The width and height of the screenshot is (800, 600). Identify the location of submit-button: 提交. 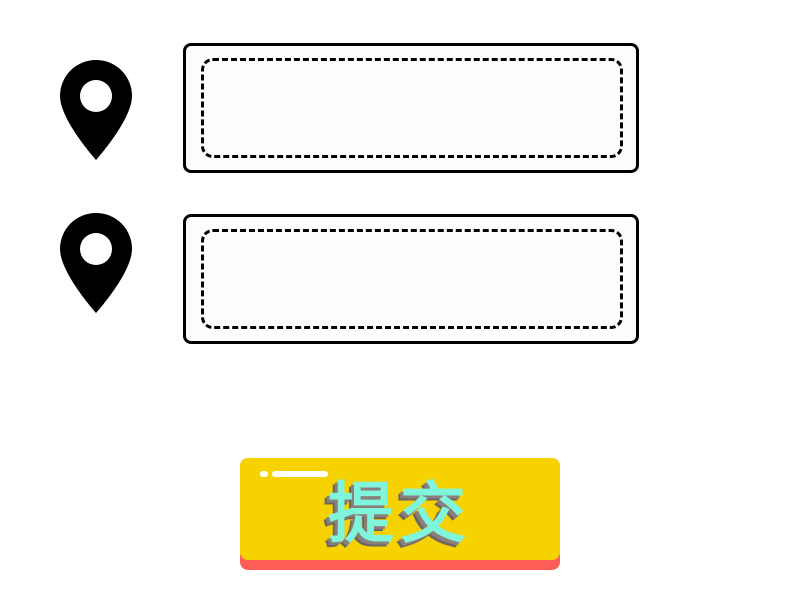
(400, 514).